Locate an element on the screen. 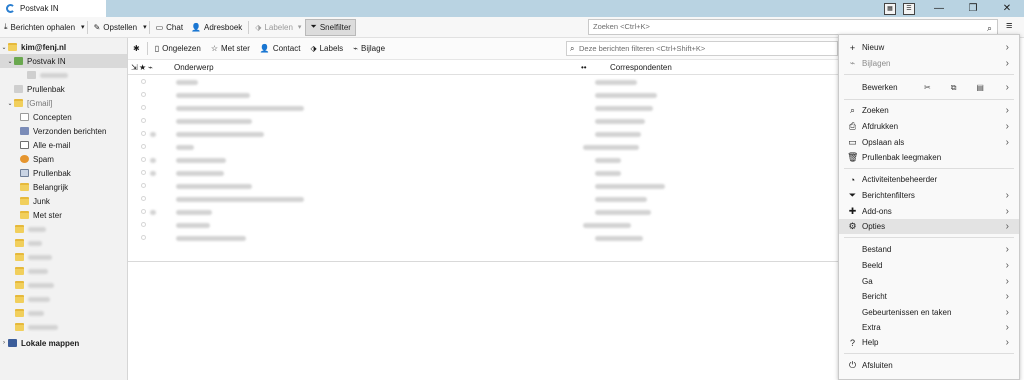 This screenshot has width=1024, height=380. chat-button: ▭ Chat is located at coordinates (169, 27).